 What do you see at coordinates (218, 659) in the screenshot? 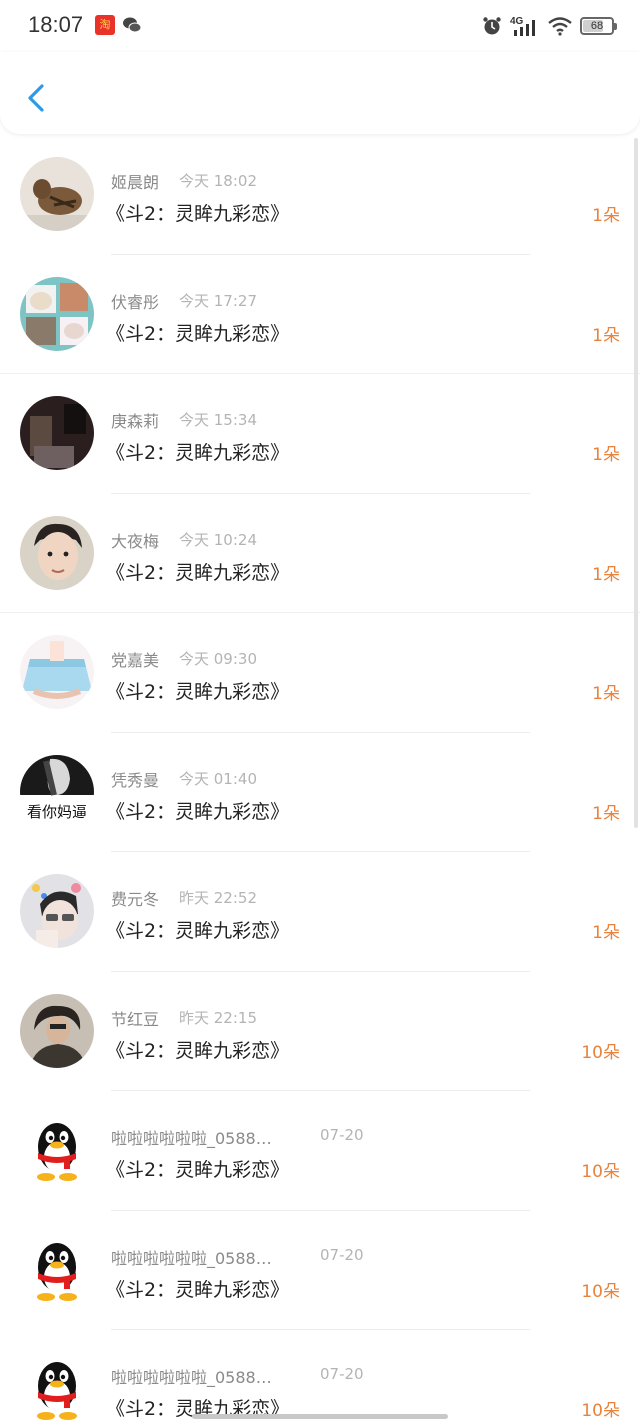
I see `timestamp: 今天 09:30` at bounding box center [218, 659].